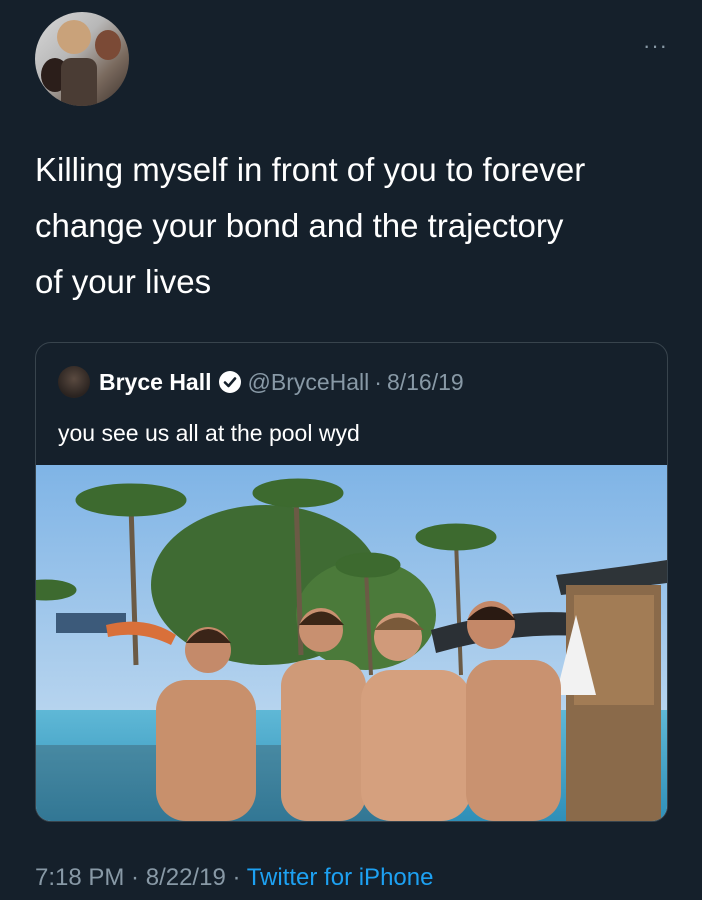  I want to click on profile-avatar, so click(82, 59).